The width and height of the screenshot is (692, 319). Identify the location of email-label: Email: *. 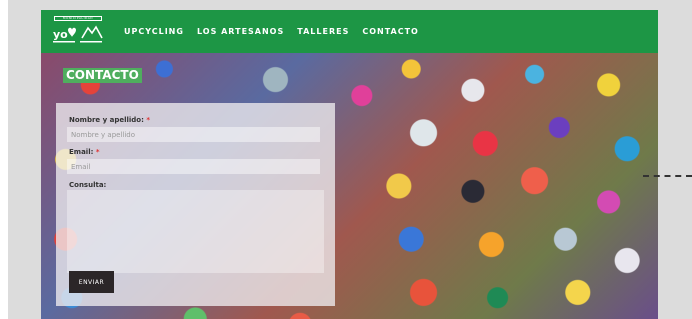
(84, 152).